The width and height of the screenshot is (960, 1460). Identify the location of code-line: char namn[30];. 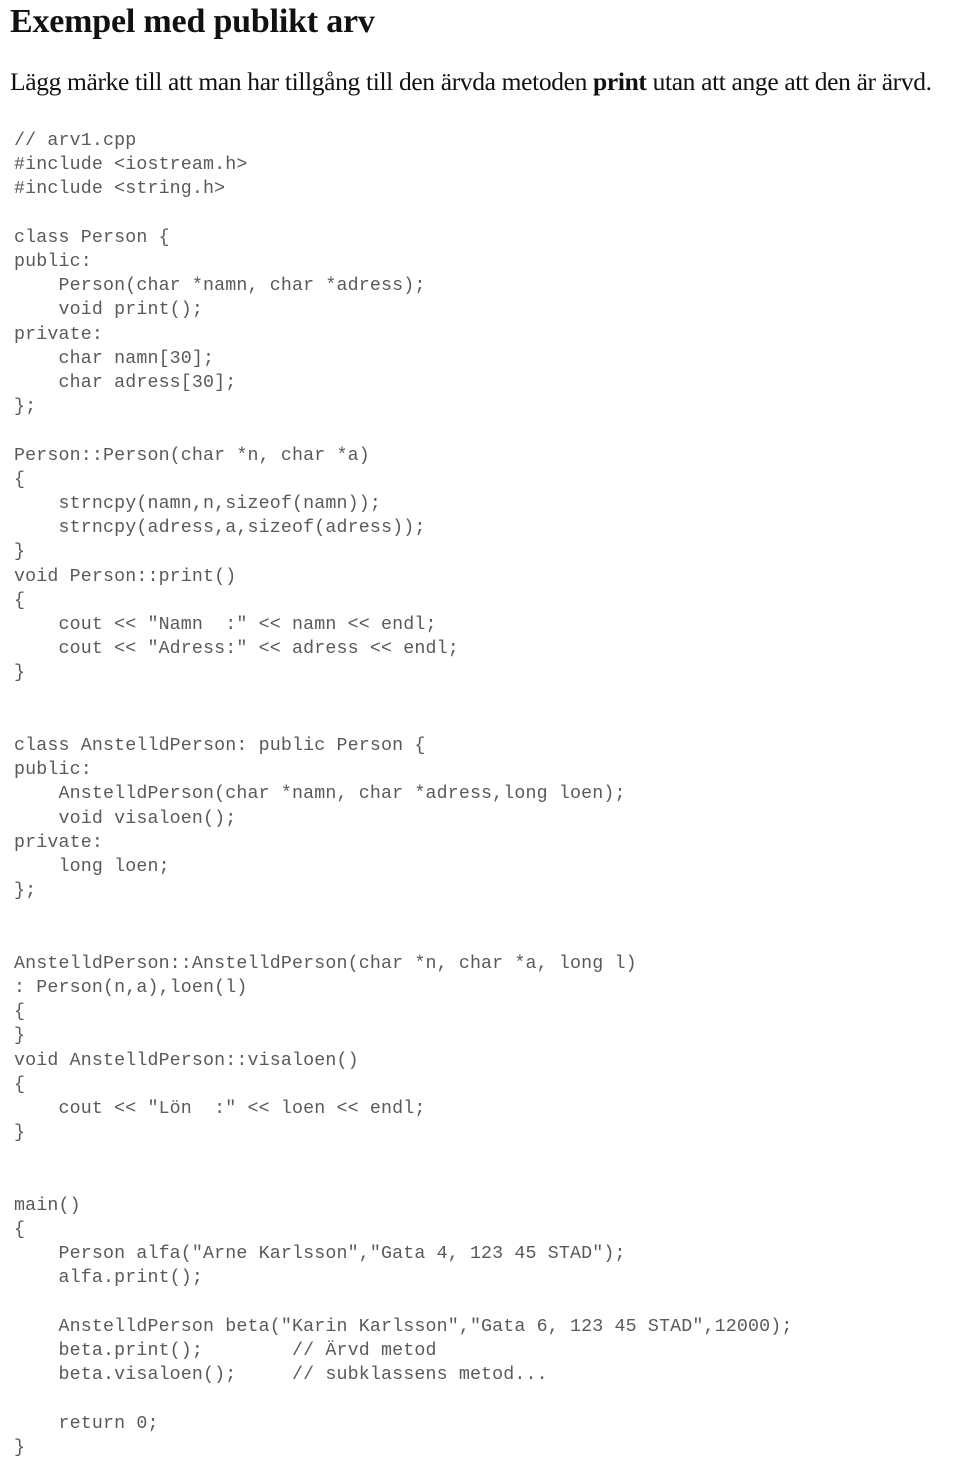
(114, 358).